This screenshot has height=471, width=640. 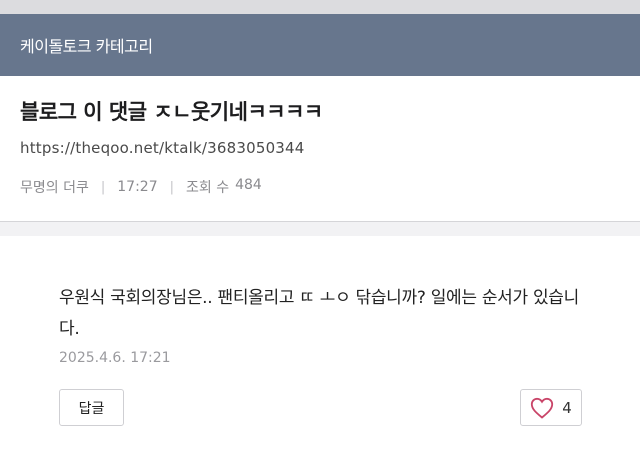 What do you see at coordinates (115, 358) in the screenshot?
I see `comment-date: 2025.4.6. 17:21` at bounding box center [115, 358].